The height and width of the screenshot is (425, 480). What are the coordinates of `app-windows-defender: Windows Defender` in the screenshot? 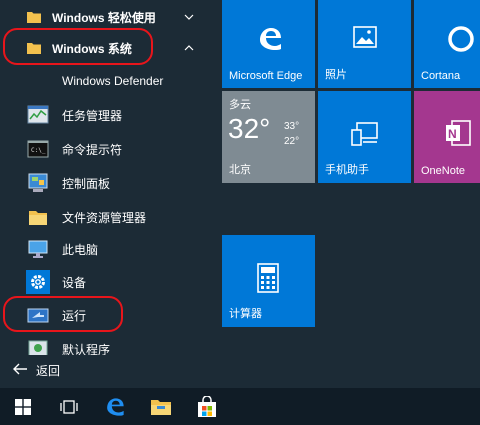 It's located at (106, 81).